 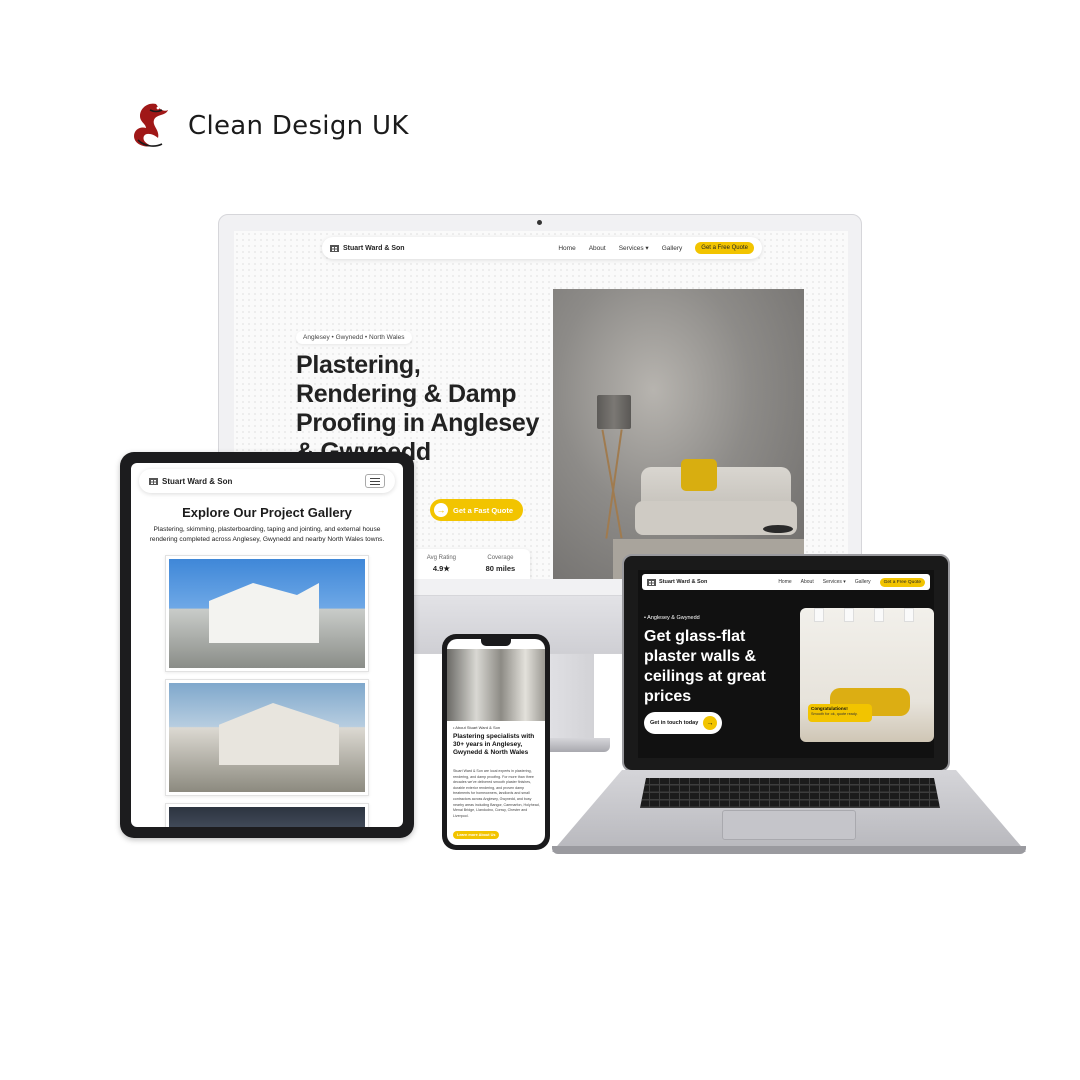 What do you see at coordinates (614, 484) in the screenshot?
I see `lamp-leg` at bounding box center [614, 484].